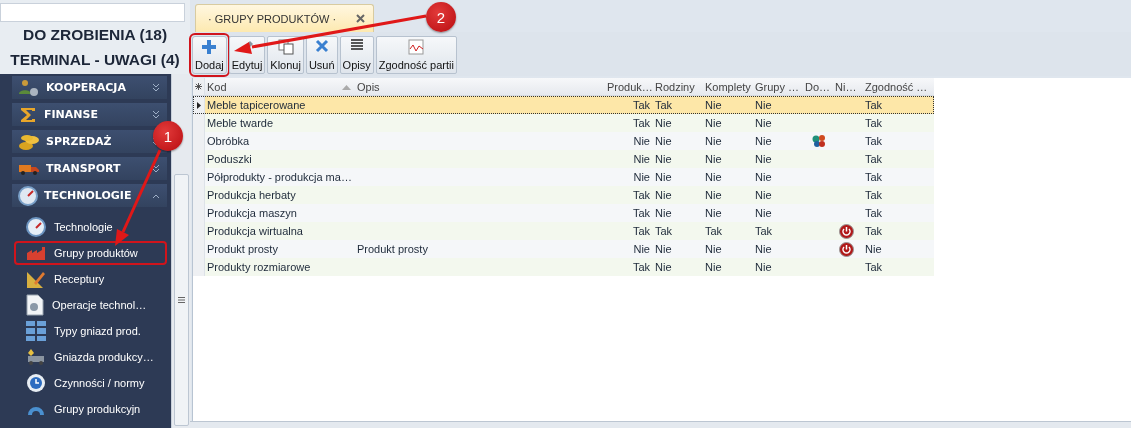 Image resolution: width=1131 pixels, height=428 pixels. What do you see at coordinates (95, 34) in the screenshot?
I see `counter-heading: DO ZROBIENIA (18)` at bounding box center [95, 34].